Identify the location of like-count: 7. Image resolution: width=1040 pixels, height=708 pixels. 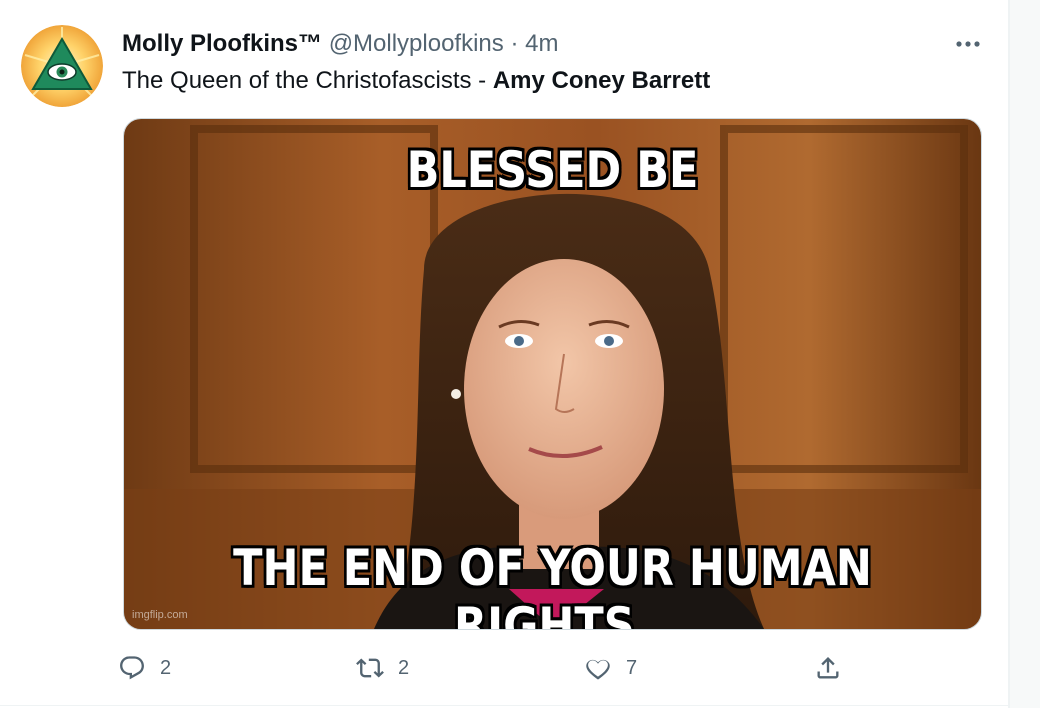
(632, 667).